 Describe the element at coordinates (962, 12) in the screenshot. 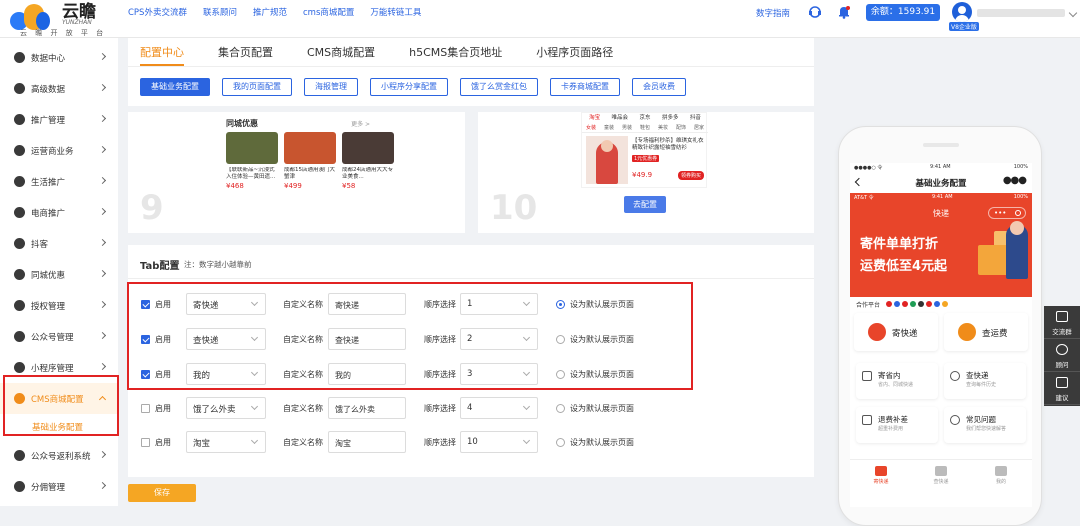

I see `avatar` at that location.